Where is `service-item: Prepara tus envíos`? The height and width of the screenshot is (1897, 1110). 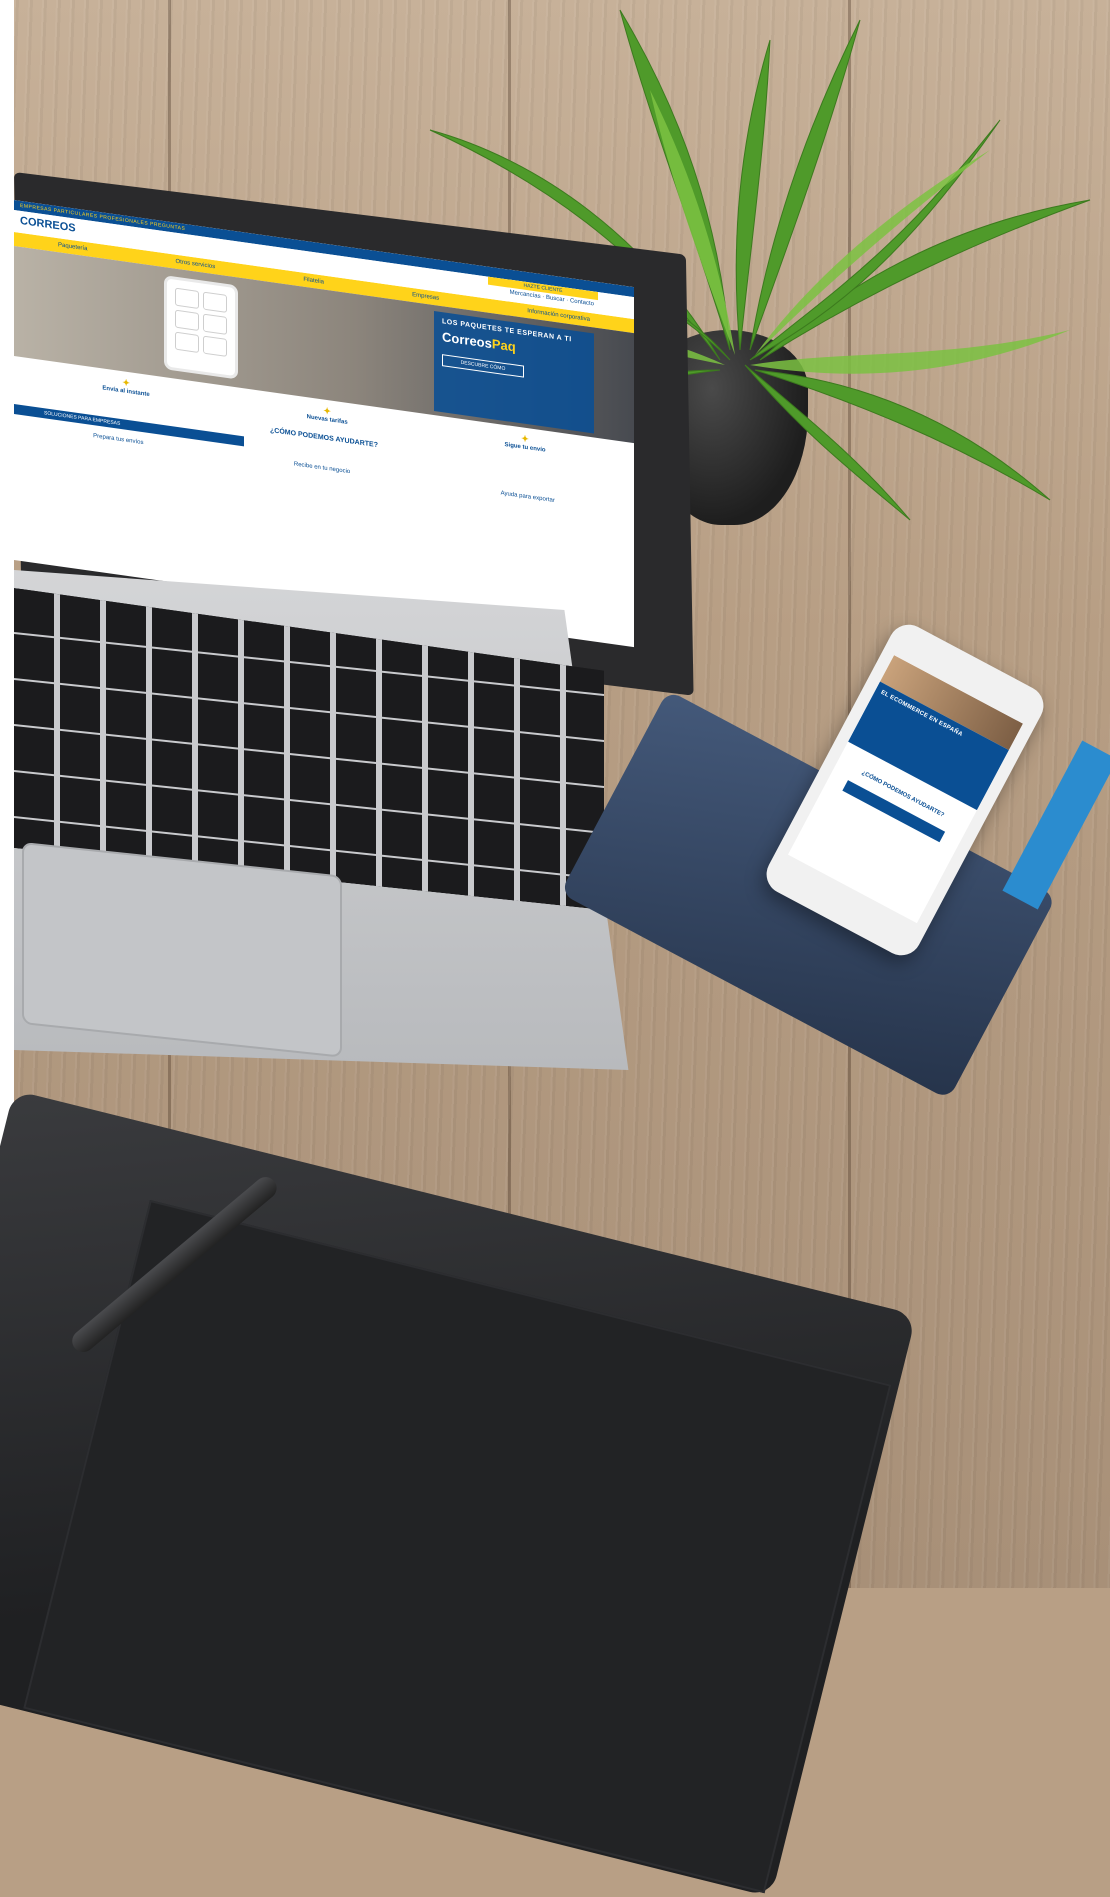 service-item: Prepara tus envíos is located at coordinates (118, 439).